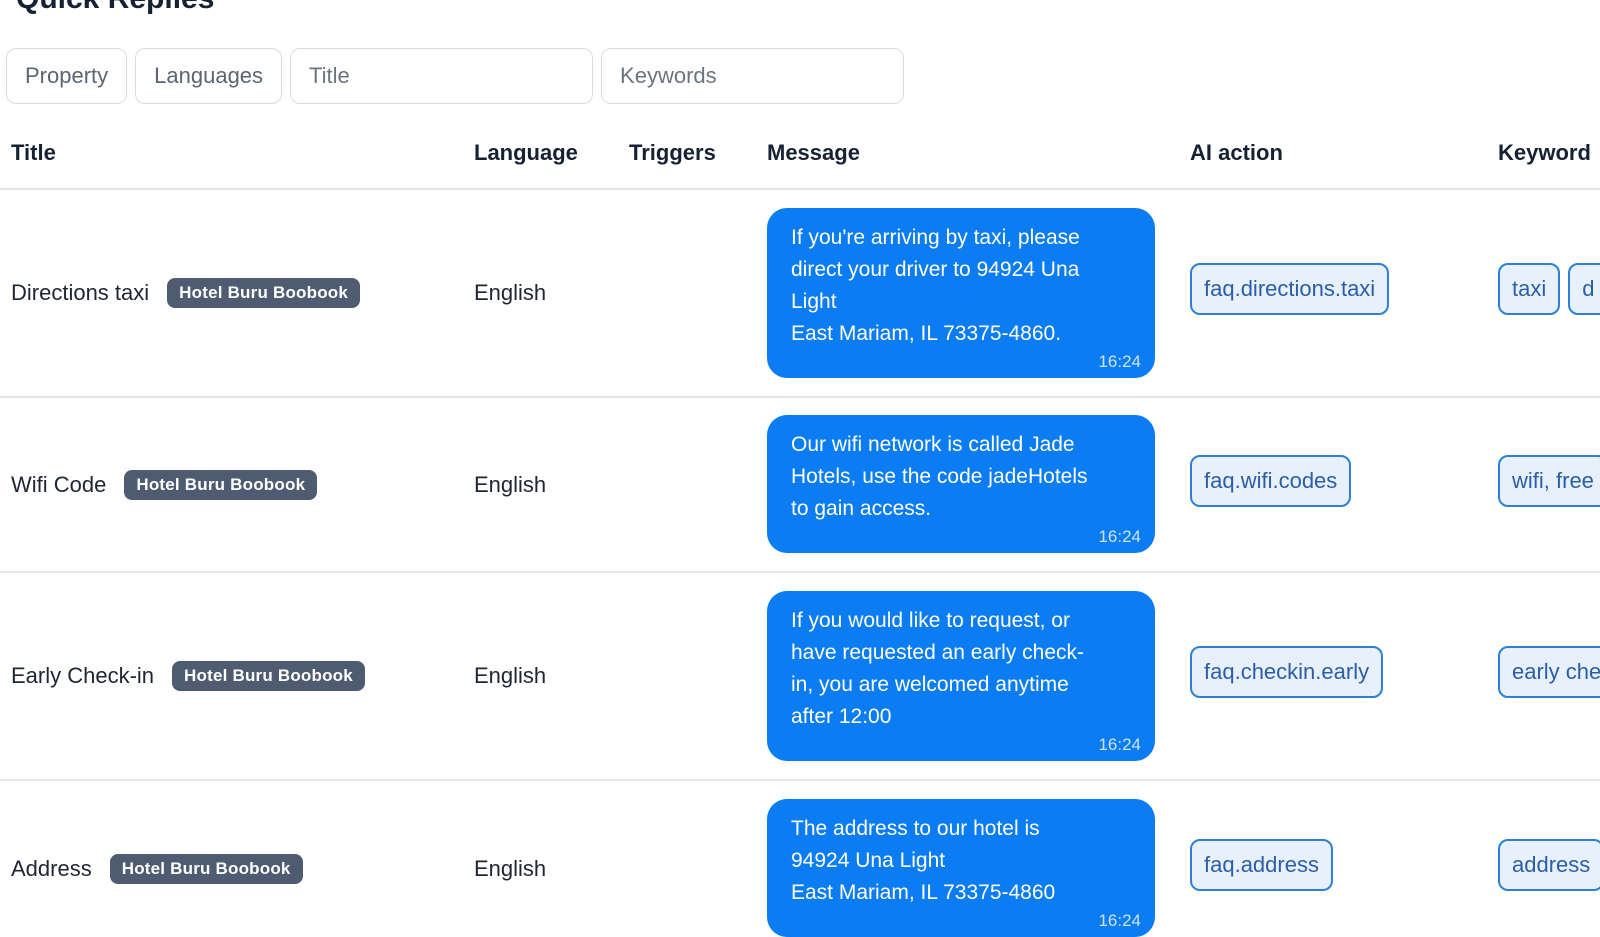  I want to click on title-cell: Early Check-in Hotel Buru Boobook, so click(188, 676).